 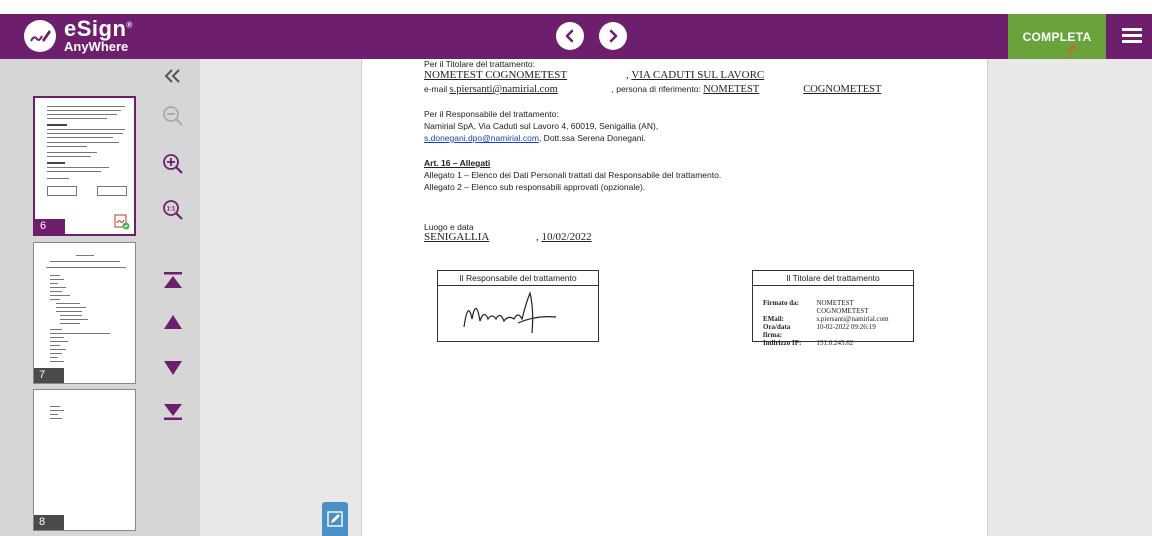 I want to click on thumbnail-page-number: 7, so click(x=49, y=375).